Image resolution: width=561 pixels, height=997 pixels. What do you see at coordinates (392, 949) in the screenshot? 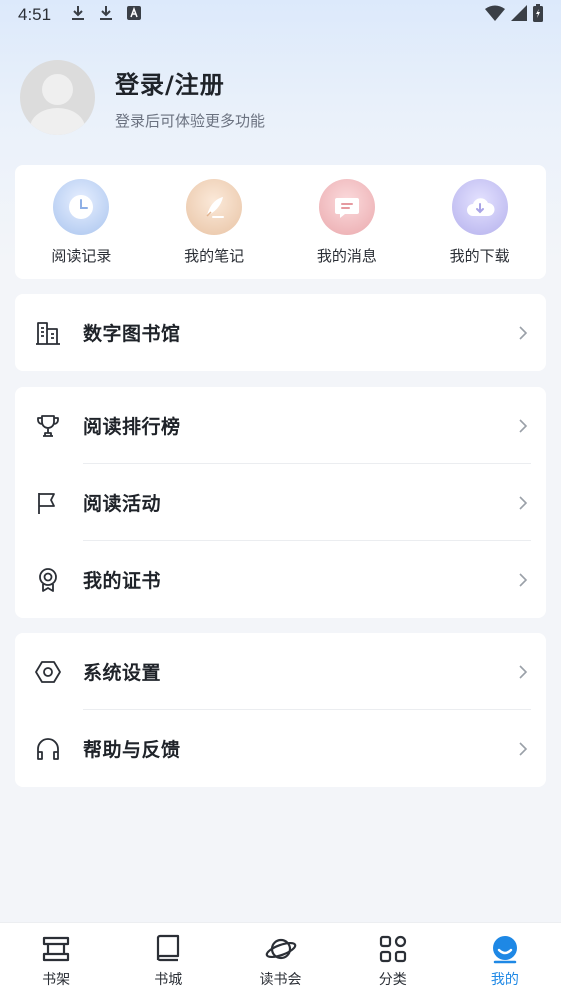
I see `grid-icon` at bounding box center [392, 949].